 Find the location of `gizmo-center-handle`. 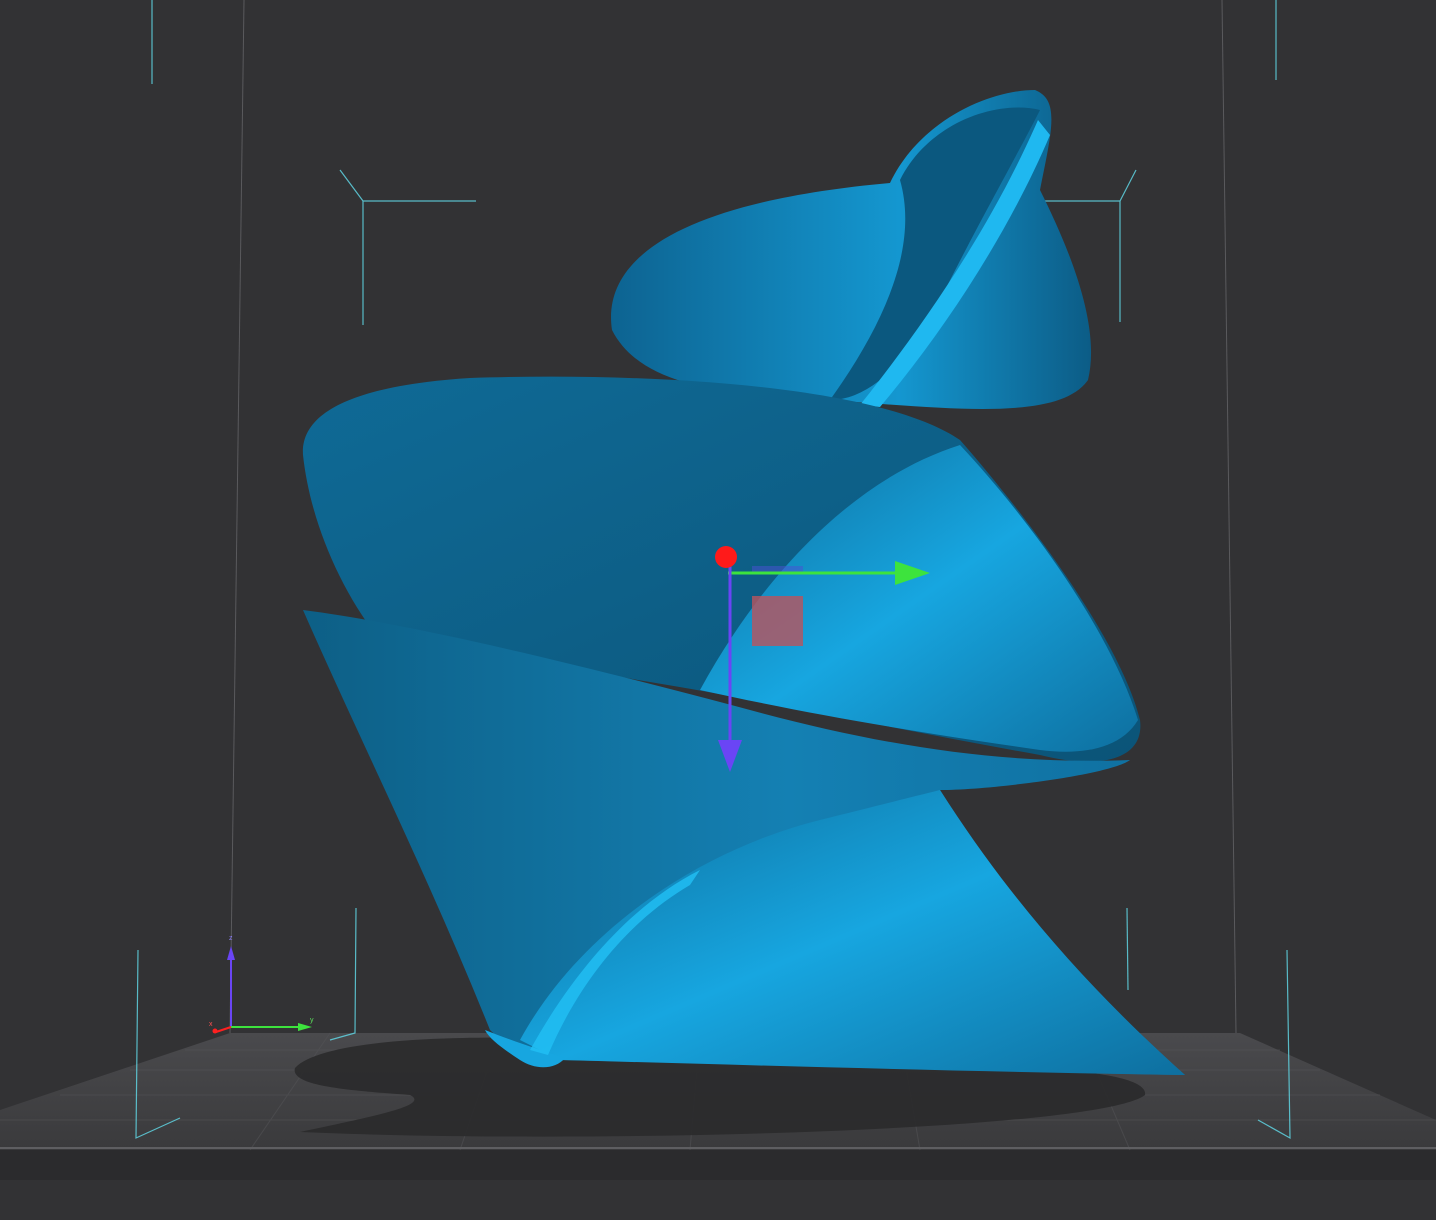

gizmo-center-handle is located at coordinates (726, 557).